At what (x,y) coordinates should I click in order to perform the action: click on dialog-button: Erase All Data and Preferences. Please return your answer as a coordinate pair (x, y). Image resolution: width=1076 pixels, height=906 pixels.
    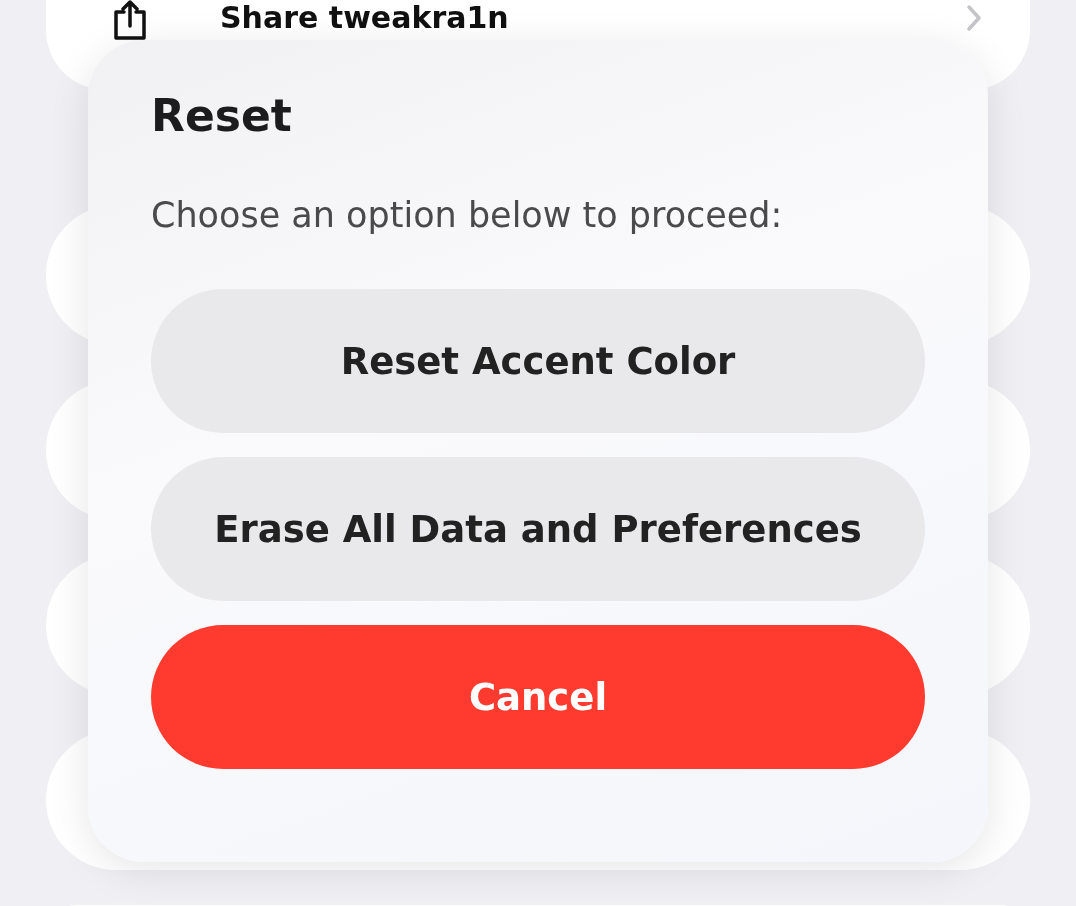
    Looking at the image, I should click on (538, 529).